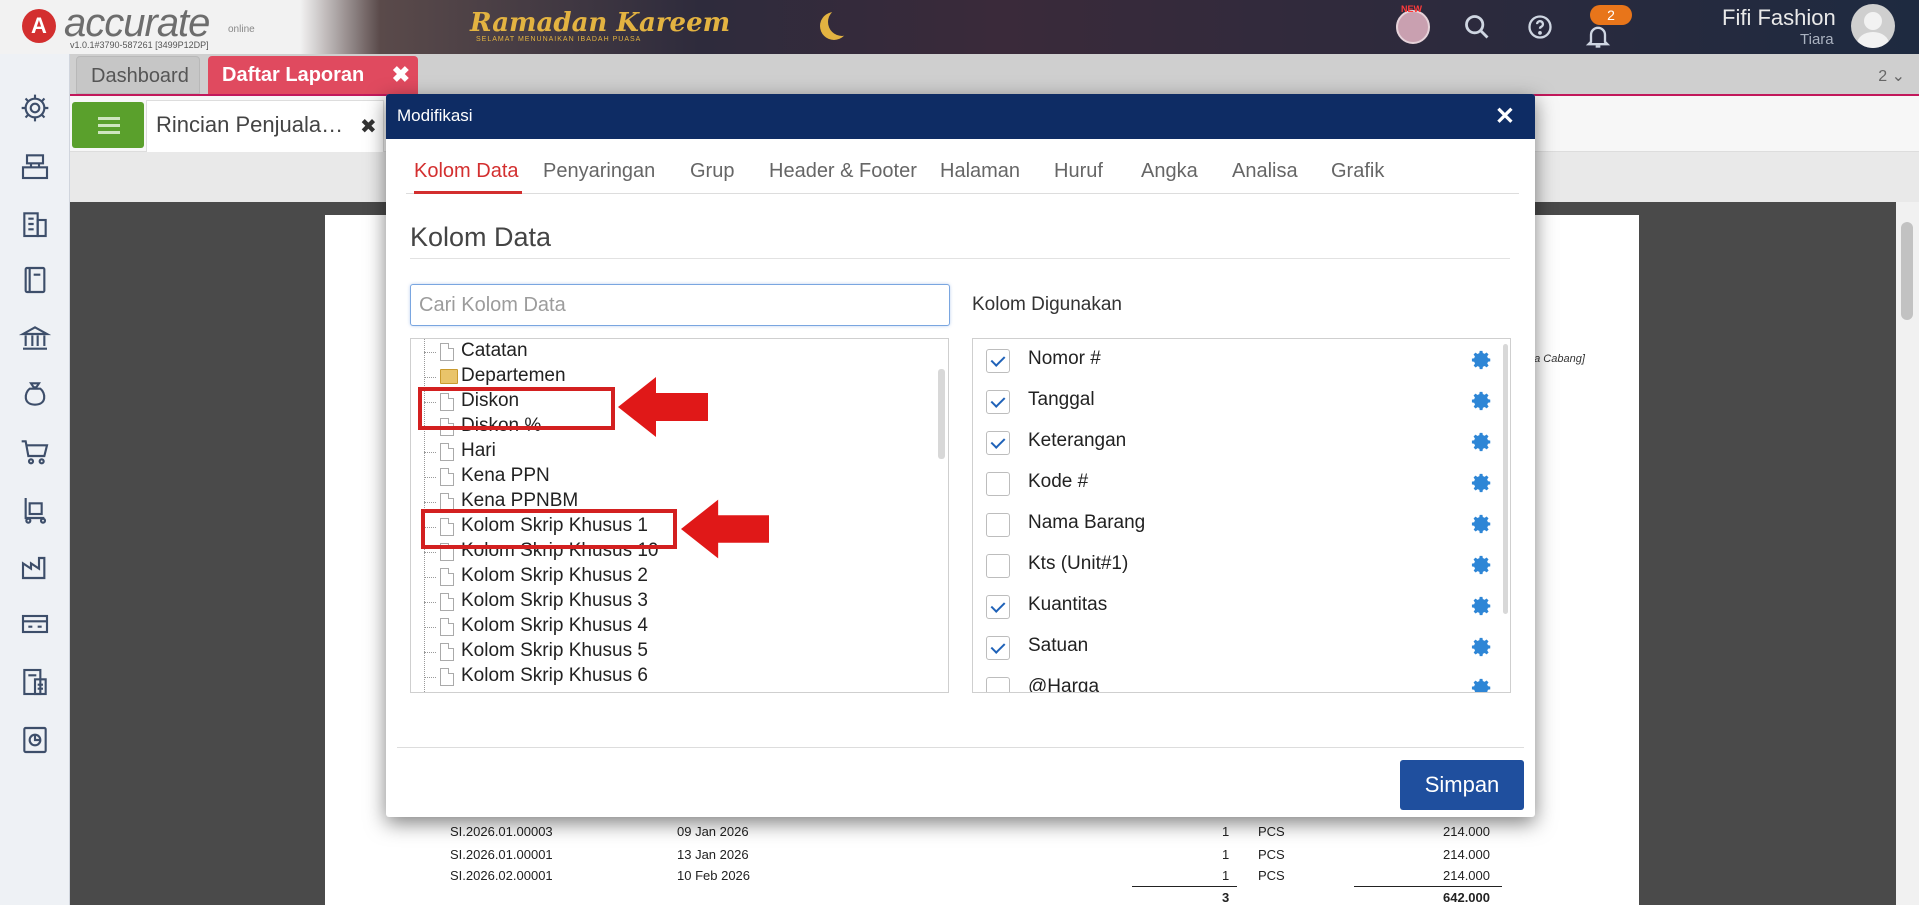 The height and width of the screenshot is (905, 1919). What do you see at coordinates (1064, 684) in the screenshot?
I see `used-column-label: @Harga` at bounding box center [1064, 684].